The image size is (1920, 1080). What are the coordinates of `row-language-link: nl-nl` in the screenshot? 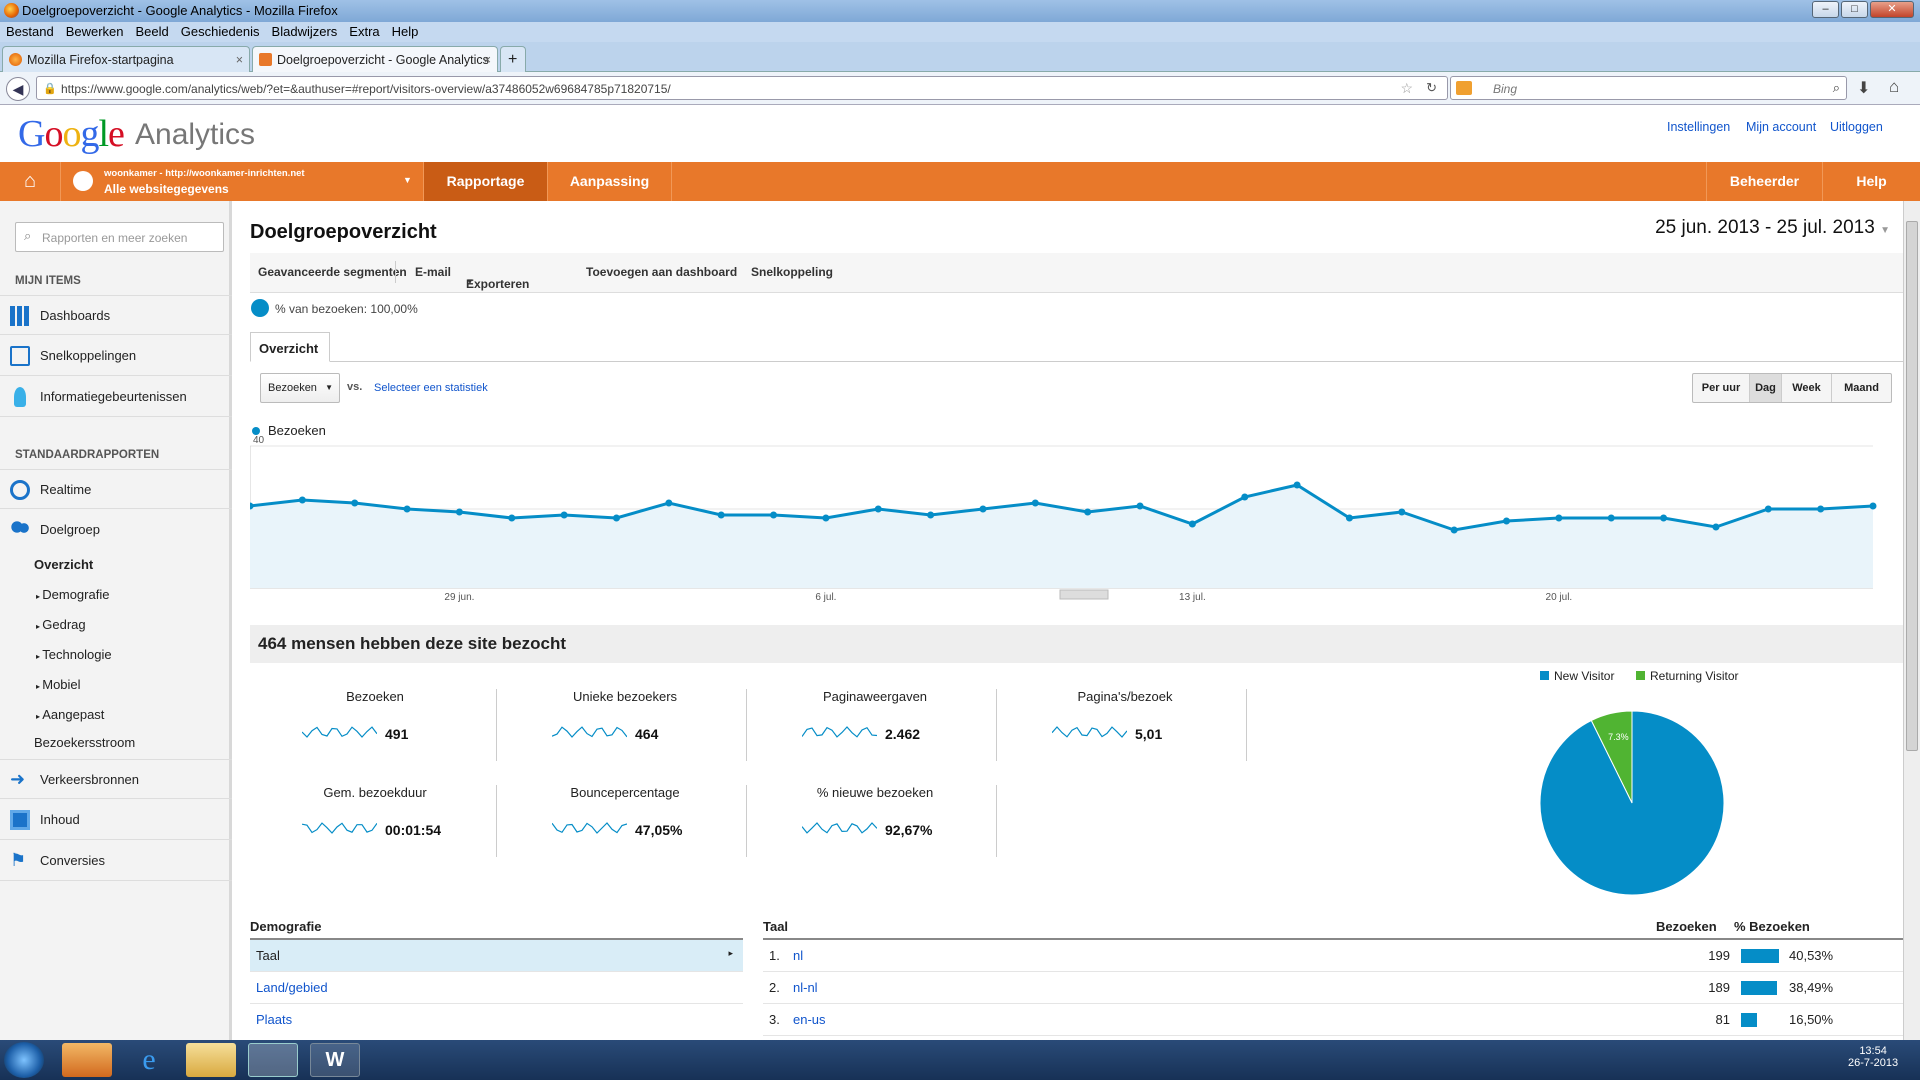 It's located at (805, 987).